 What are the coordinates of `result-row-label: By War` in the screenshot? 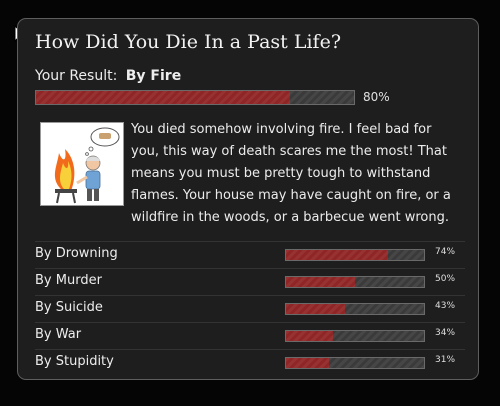 It's located at (58, 334).